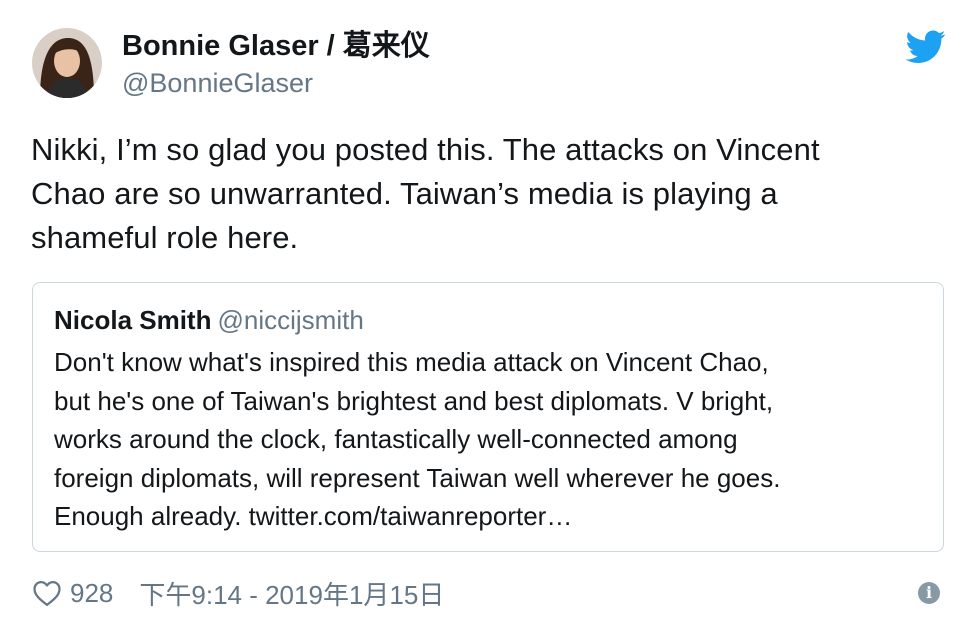 The height and width of the screenshot is (628, 974). What do you see at coordinates (47, 593) in the screenshot?
I see `heart-icon` at bounding box center [47, 593].